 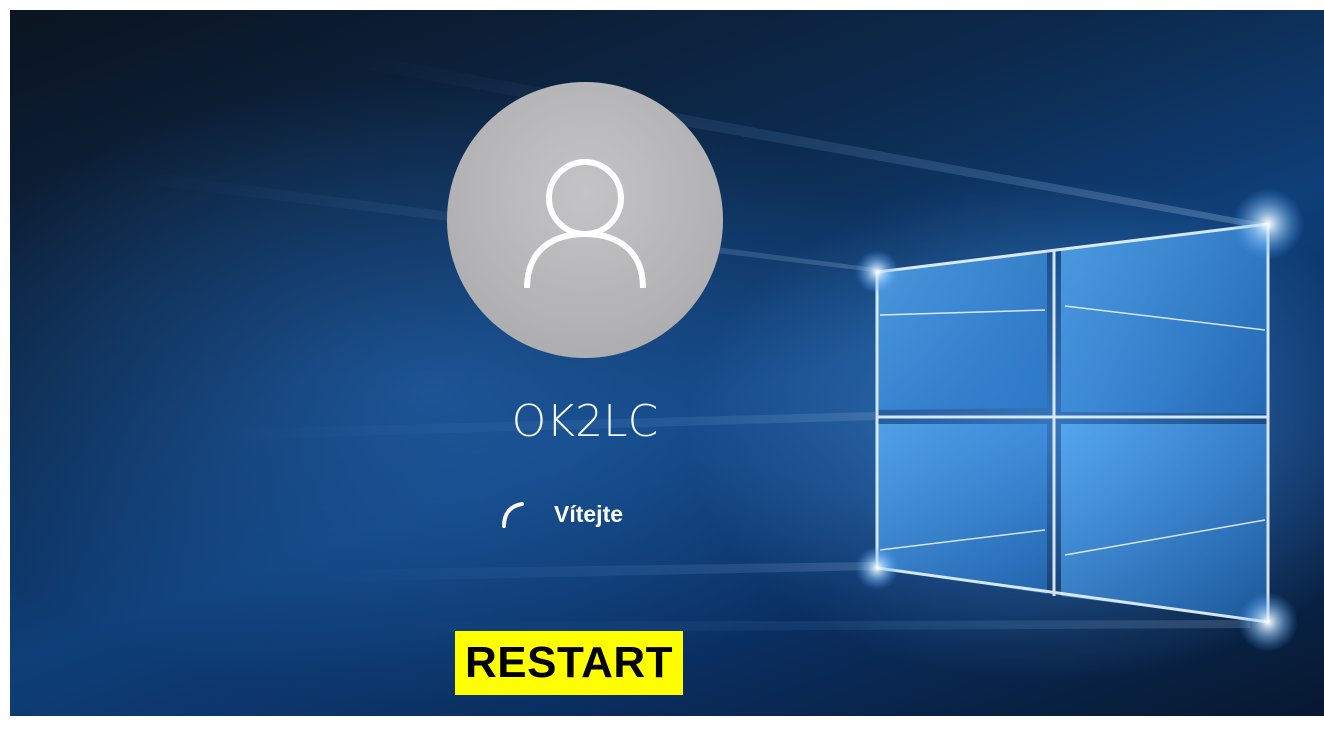 I want to click on restart-annotation: RESTART, so click(x=569, y=663).